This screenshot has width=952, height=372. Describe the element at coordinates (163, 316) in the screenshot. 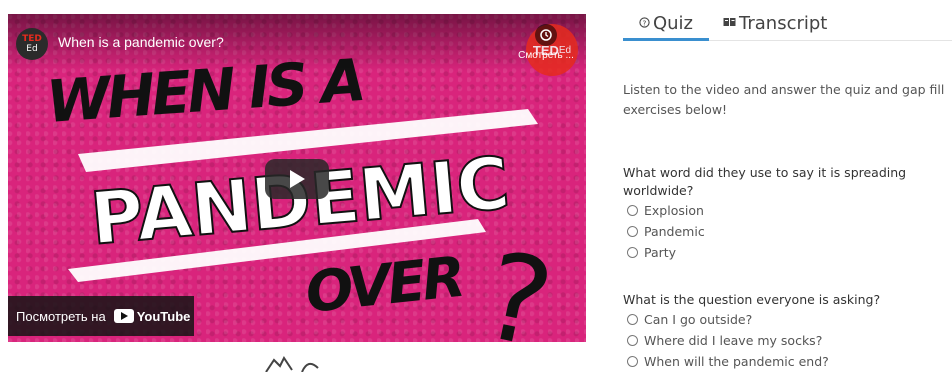

I see `youtube-label: YouTube` at that location.